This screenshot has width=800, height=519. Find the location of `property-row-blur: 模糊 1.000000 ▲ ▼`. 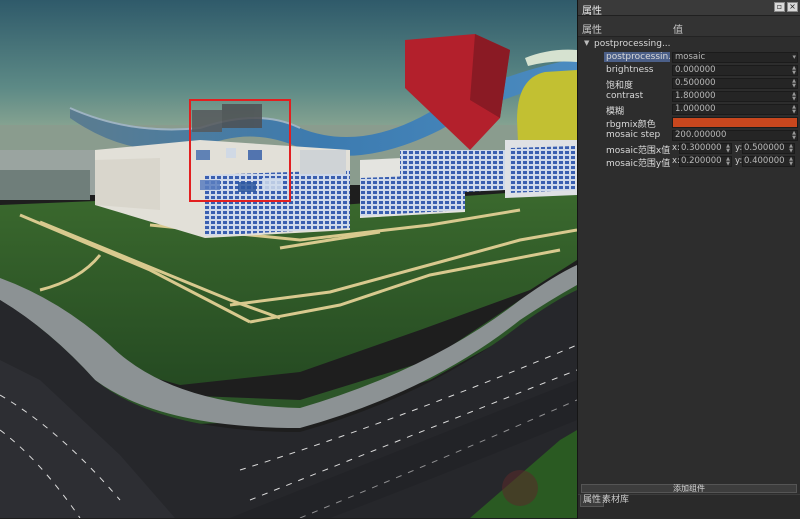

property-row-blur: 模糊 1.000000 ▲ ▼ is located at coordinates (689, 110).